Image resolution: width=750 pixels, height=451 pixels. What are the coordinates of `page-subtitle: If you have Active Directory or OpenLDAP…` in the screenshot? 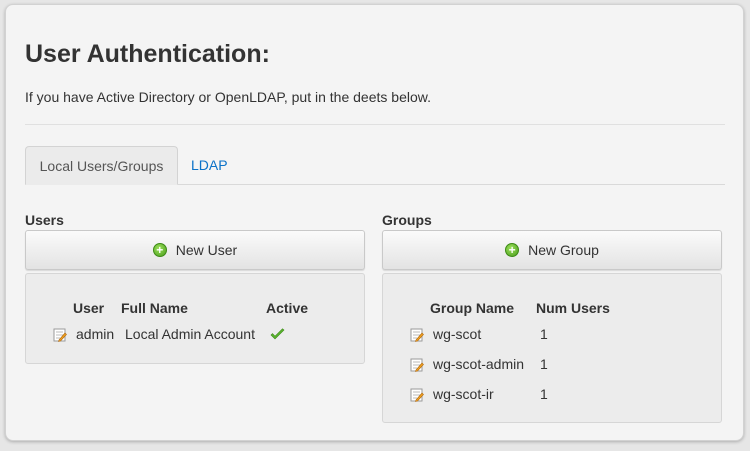 It's located at (228, 97).